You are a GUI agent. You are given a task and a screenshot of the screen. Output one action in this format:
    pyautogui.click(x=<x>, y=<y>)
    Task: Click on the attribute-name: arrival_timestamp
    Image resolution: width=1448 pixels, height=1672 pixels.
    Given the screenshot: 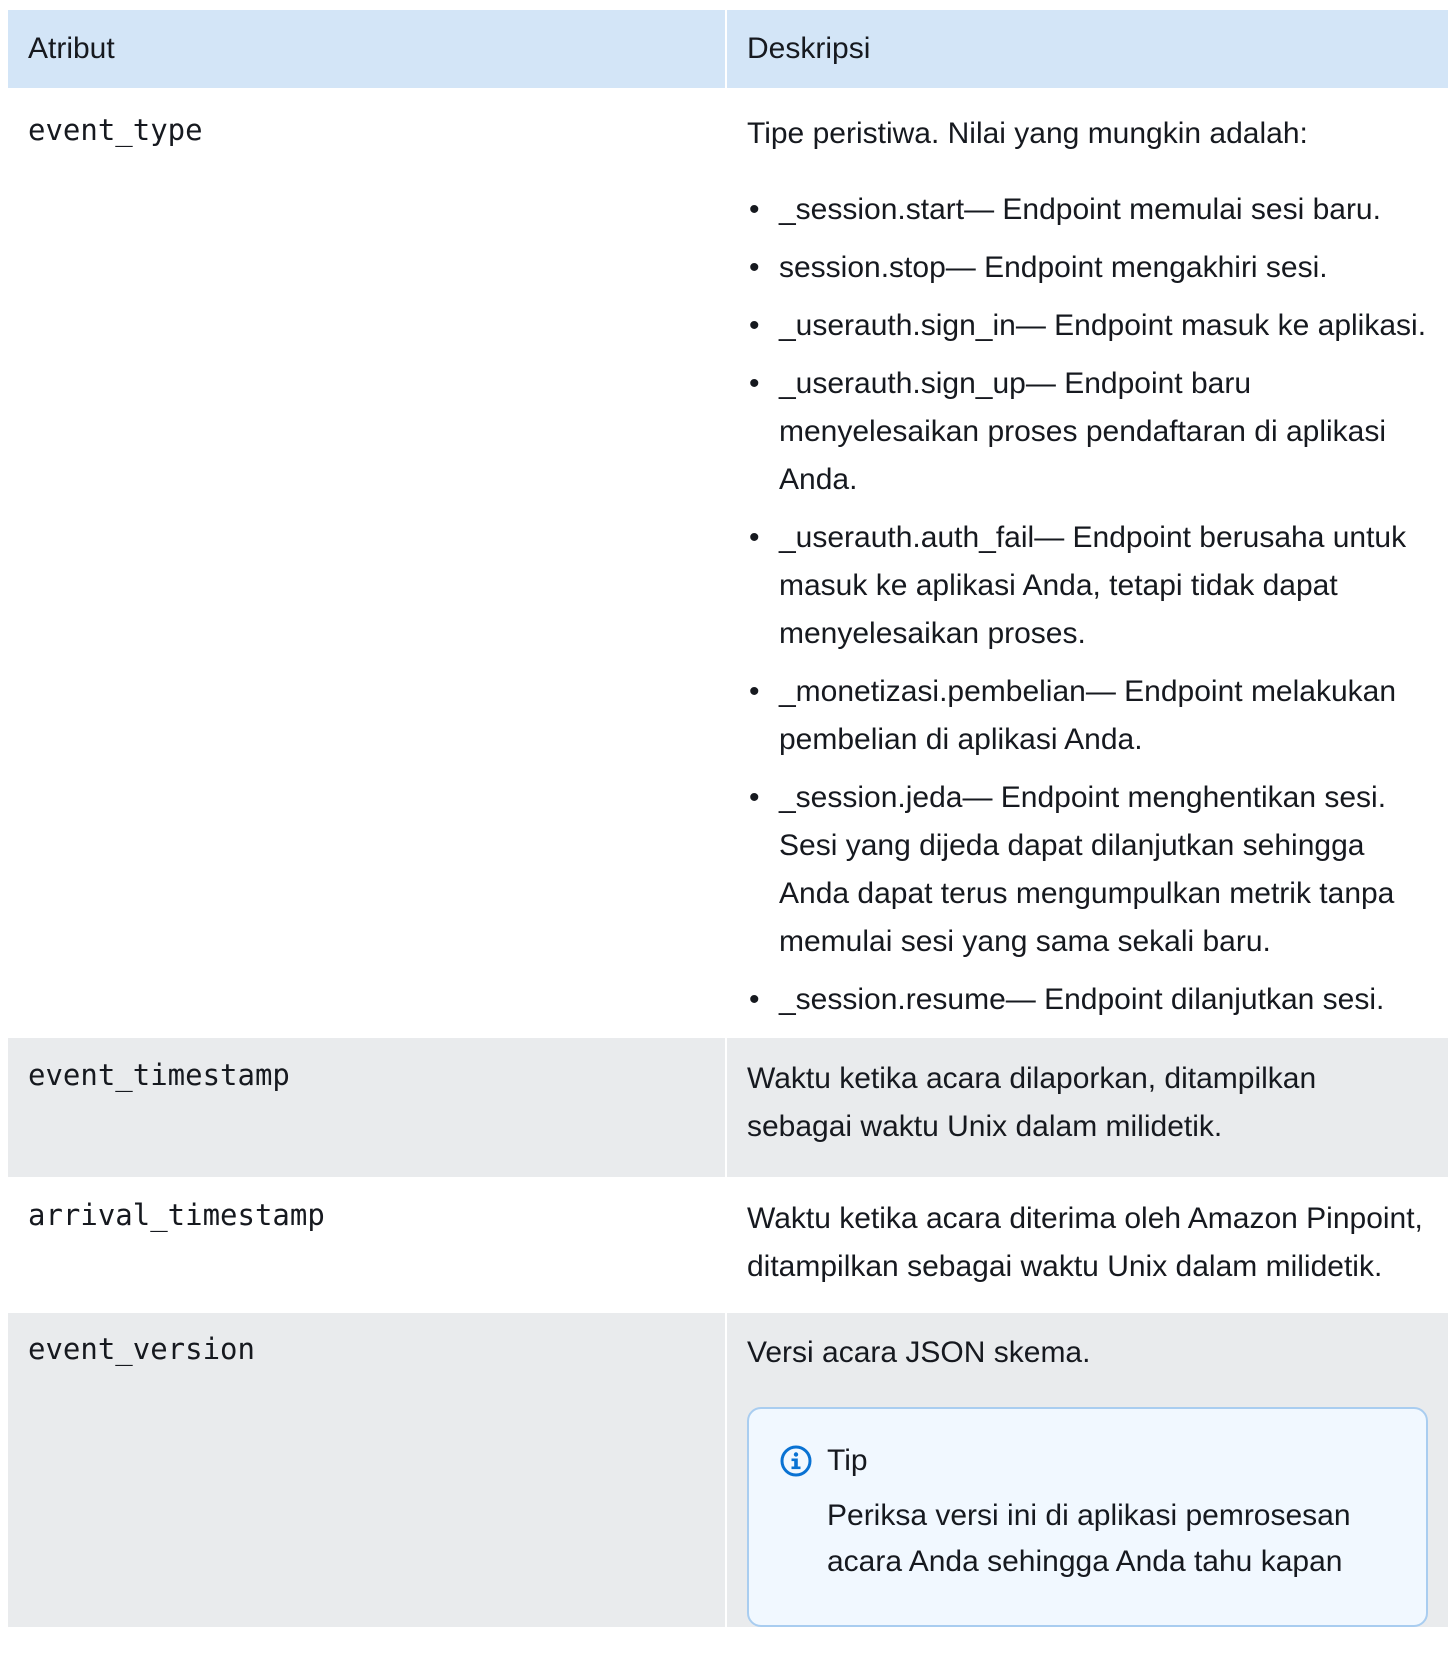 What is the action you would take?
    pyautogui.click(x=176, y=1215)
    